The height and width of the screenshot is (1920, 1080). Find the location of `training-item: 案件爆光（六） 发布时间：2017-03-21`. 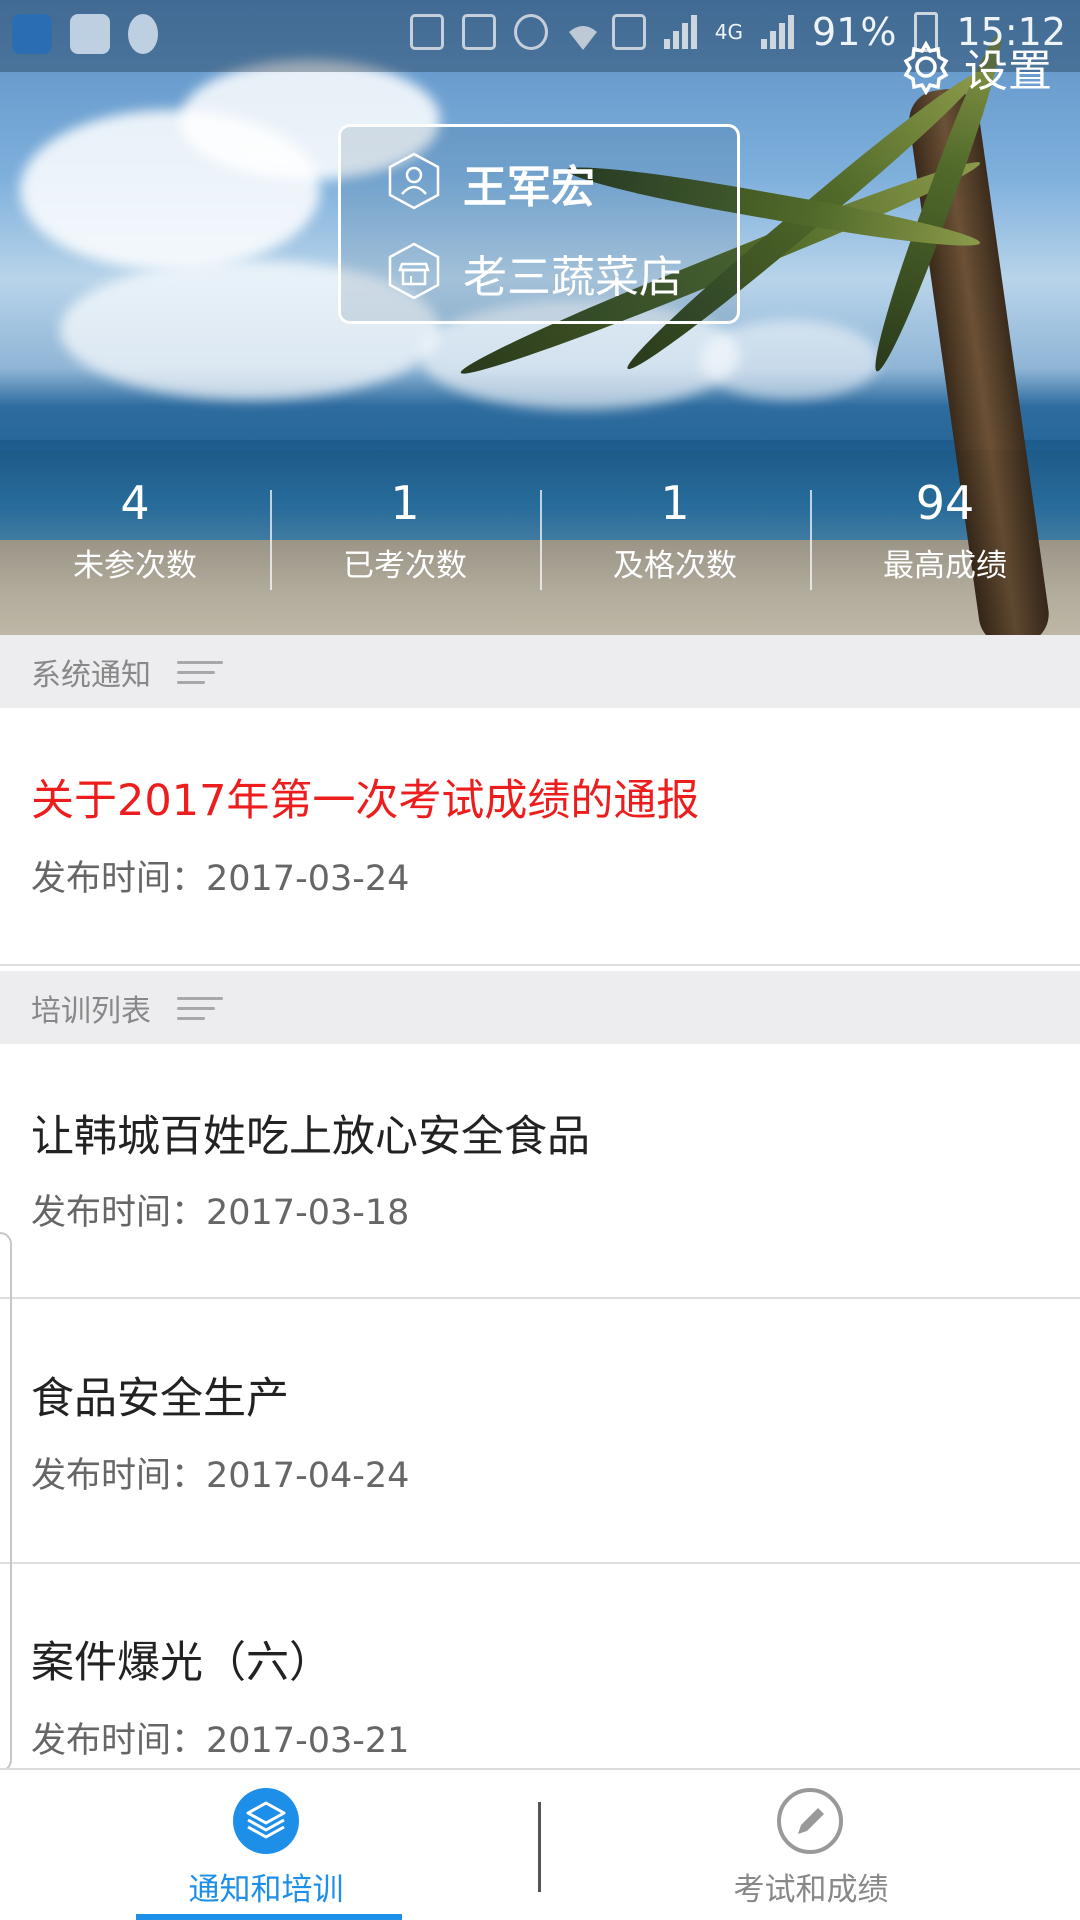

training-item: 案件爆光（六） 发布时间：2017-03-21 is located at coordinates (540, 1666).